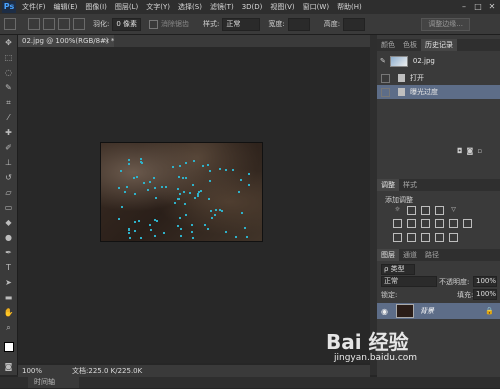 Image resolution: width=500 pixels, height=389 pixels. Describe the element at coordinates (439, 45) in the screenshot. I see `tab-history: 历史记录` at that location.